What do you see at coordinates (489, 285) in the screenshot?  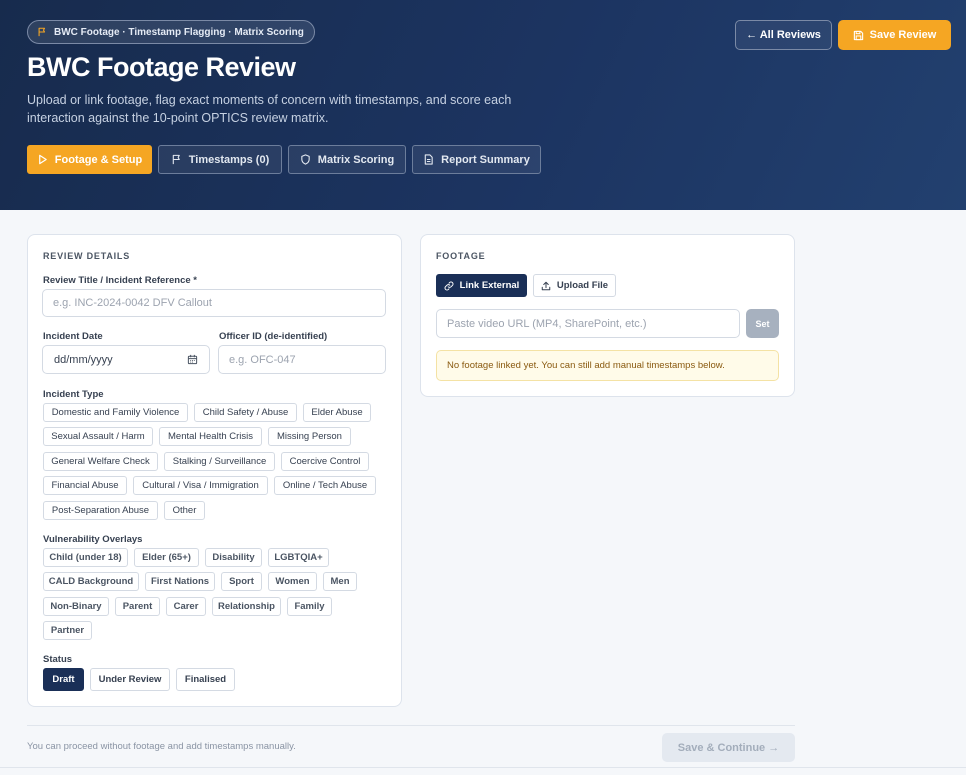 I see `link-external-label: Link External` at bounding box center [489, 285].